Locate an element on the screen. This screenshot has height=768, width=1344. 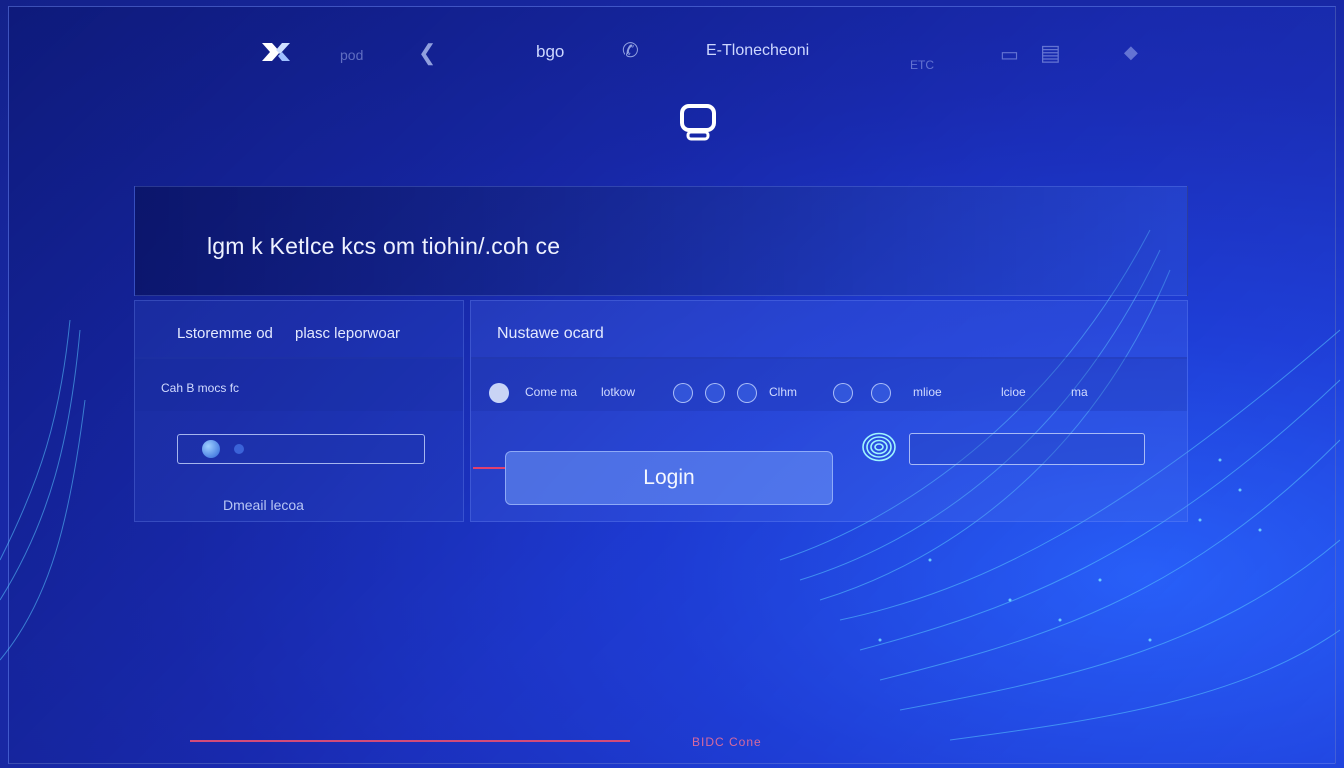
options-label: Cah B mocs fc is located at coordinates (200, 388).